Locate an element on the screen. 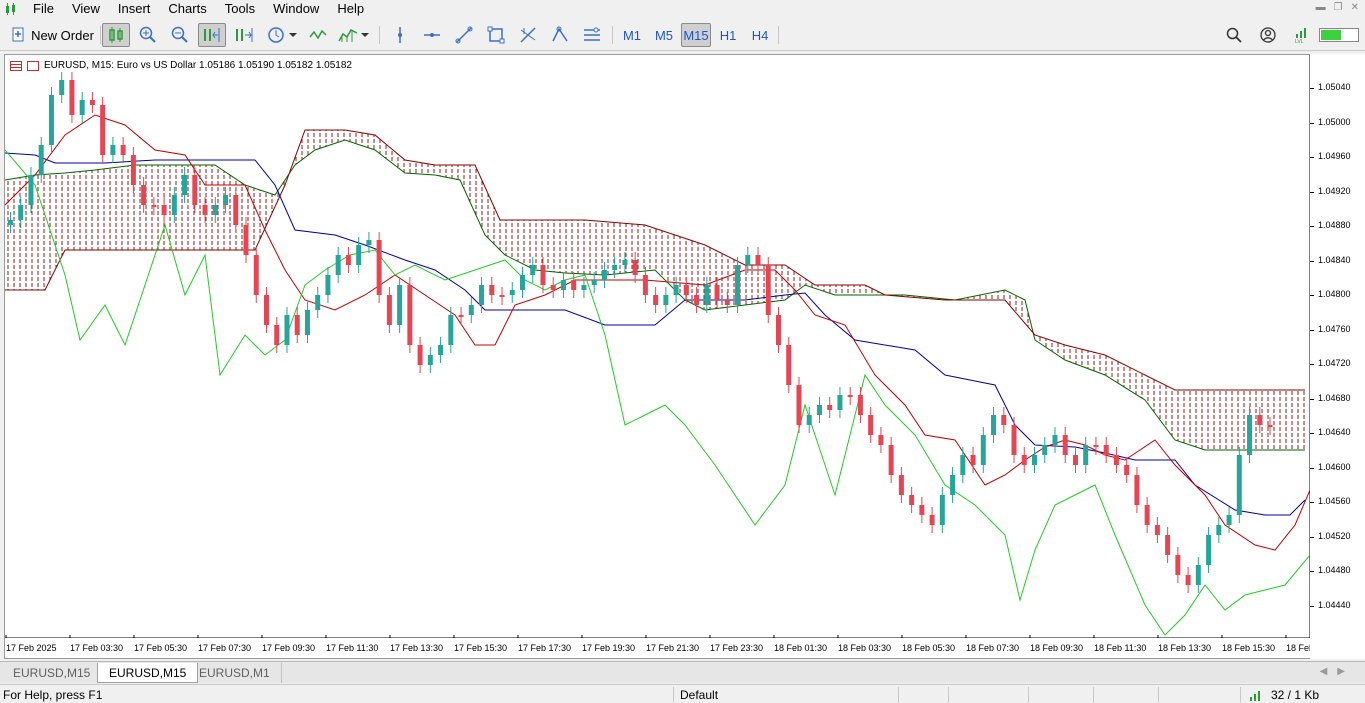 The width and height of the screenshot is (1365, 703). search-button is located at coordinates (1234, 35).